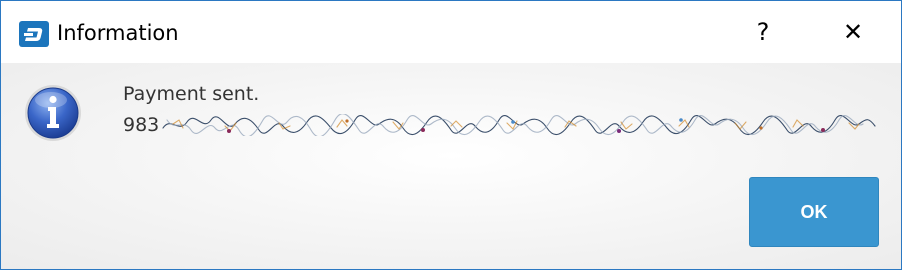 This screenshot has height=270, width=902. I want to click on dash-logo-icon, so click(34, 34).